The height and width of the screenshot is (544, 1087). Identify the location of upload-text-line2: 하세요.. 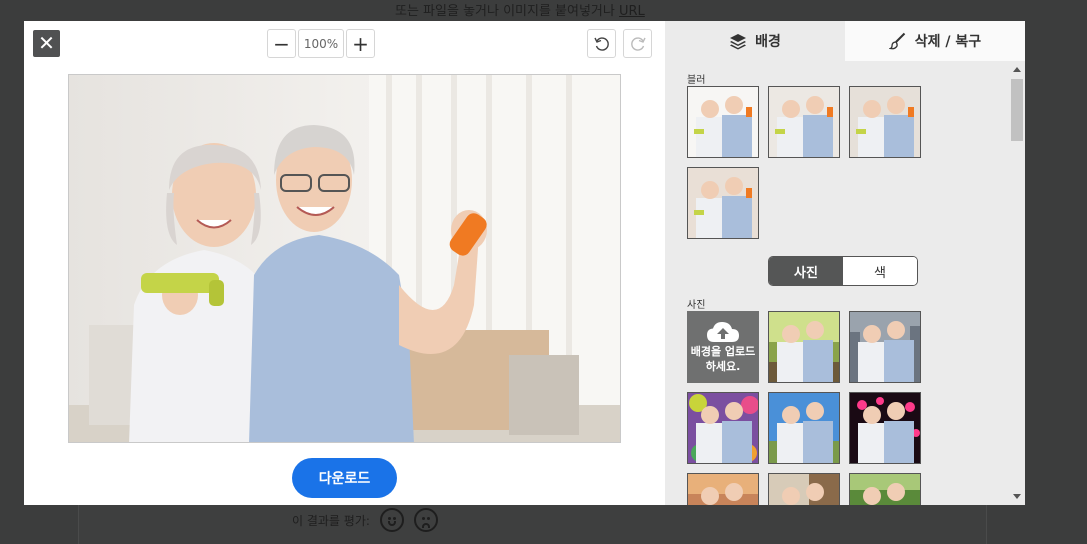
(723, 366).